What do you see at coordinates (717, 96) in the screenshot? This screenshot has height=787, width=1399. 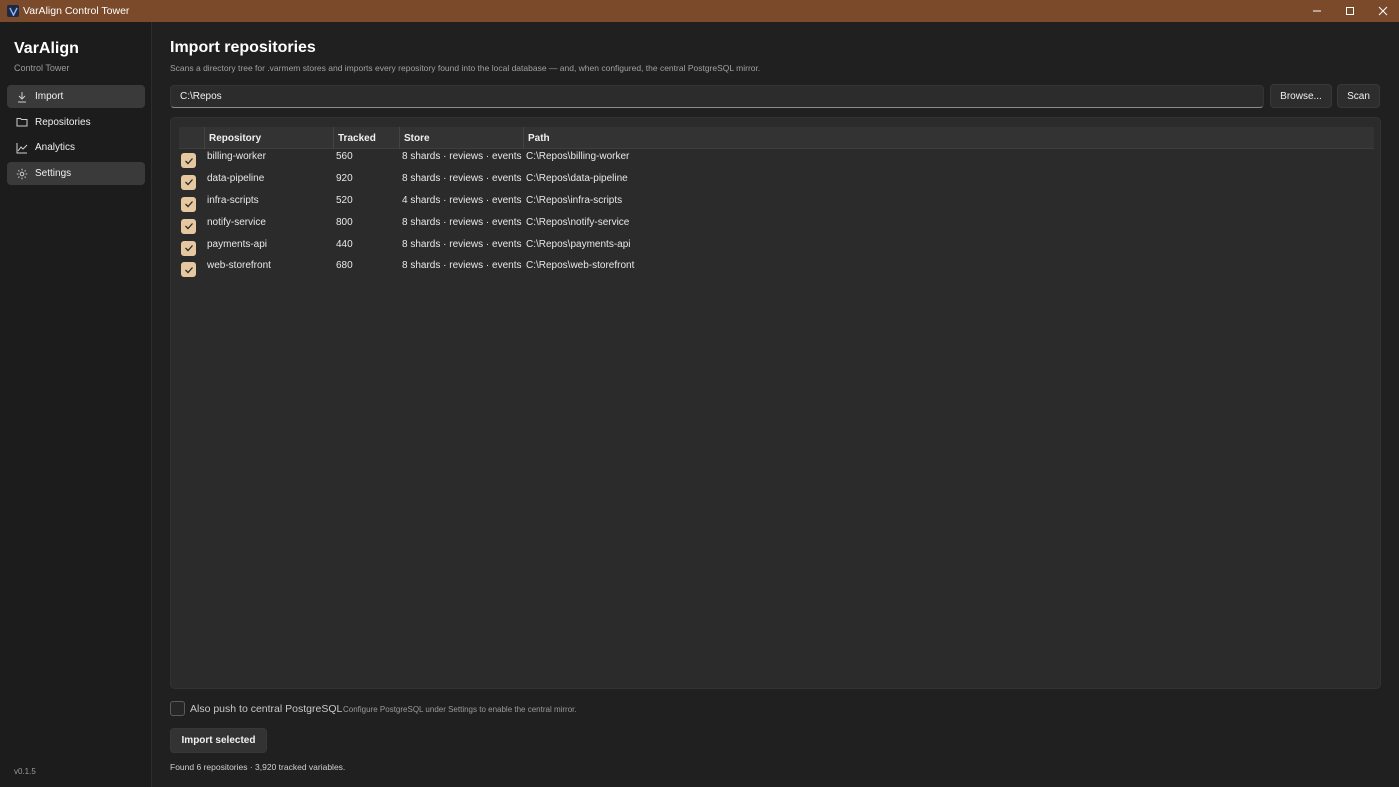 I see `directory-path-input` at bounding box center [717, 96].